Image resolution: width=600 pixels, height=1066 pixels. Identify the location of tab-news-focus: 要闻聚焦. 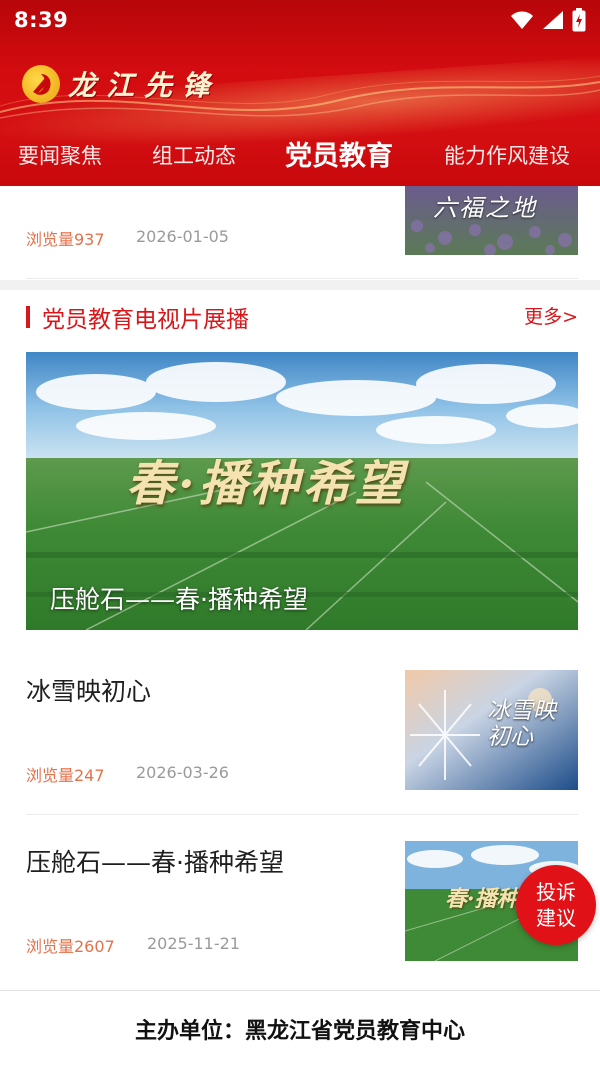
(60, 155).